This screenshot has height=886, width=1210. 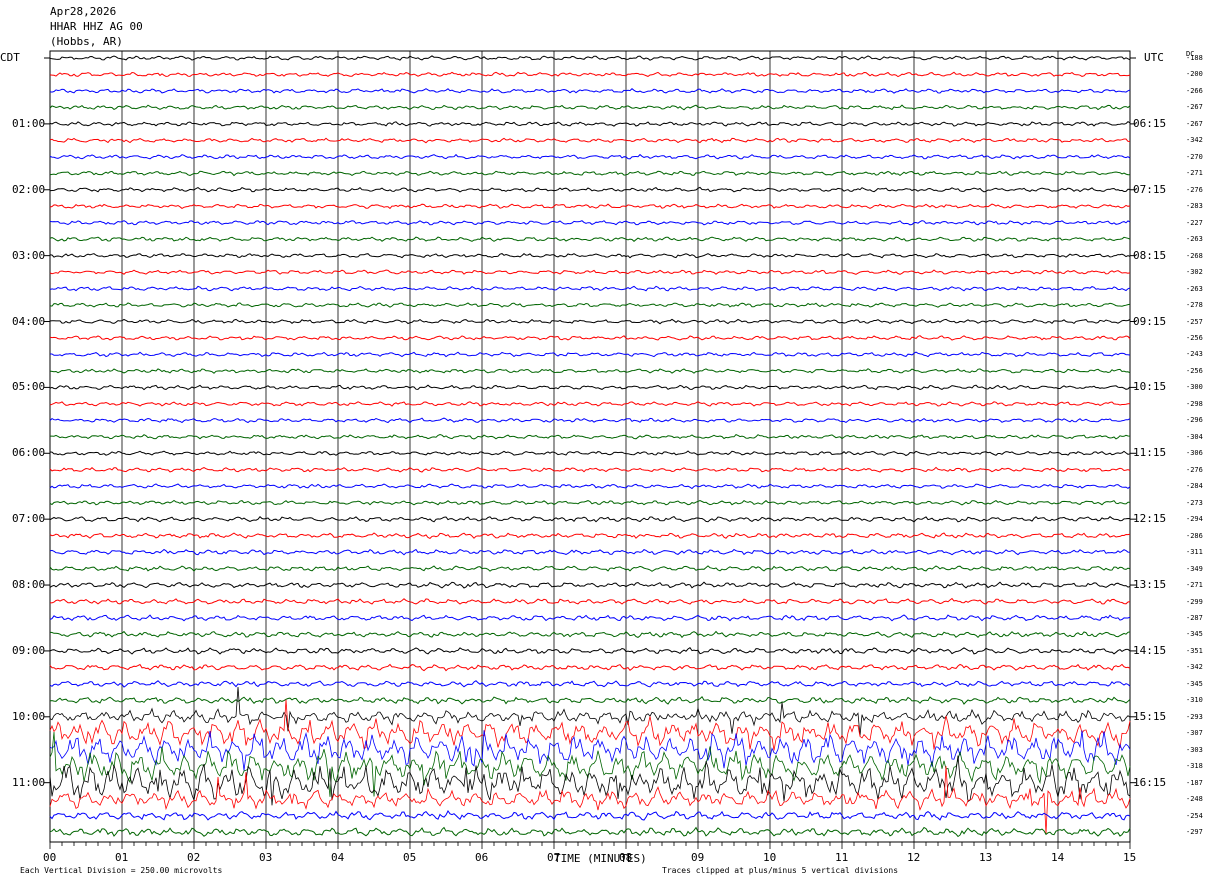 I want to click on x-tick-label: 09, so click(x=698, y=857).